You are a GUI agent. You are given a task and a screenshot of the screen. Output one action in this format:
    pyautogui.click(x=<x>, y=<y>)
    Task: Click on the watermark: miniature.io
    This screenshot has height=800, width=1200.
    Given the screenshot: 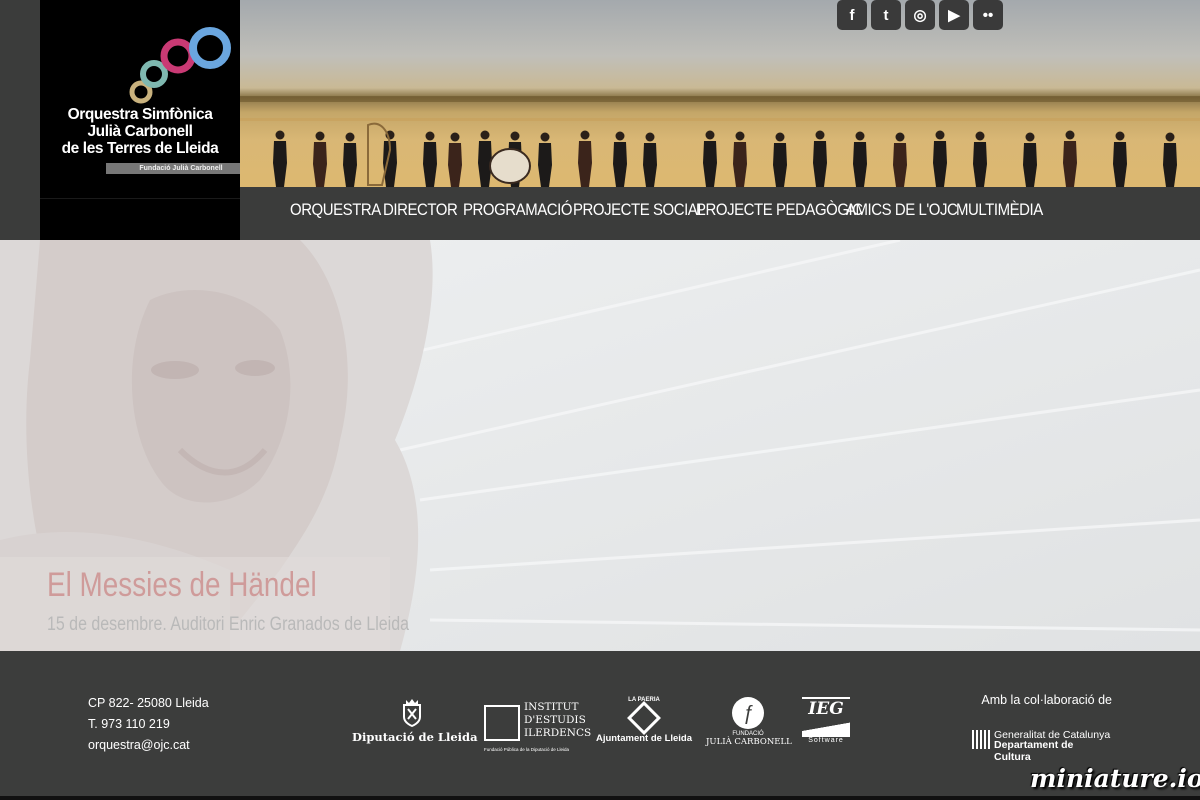 What is the action you would take?
    pyautogui.click(x=1115, y=778)
    